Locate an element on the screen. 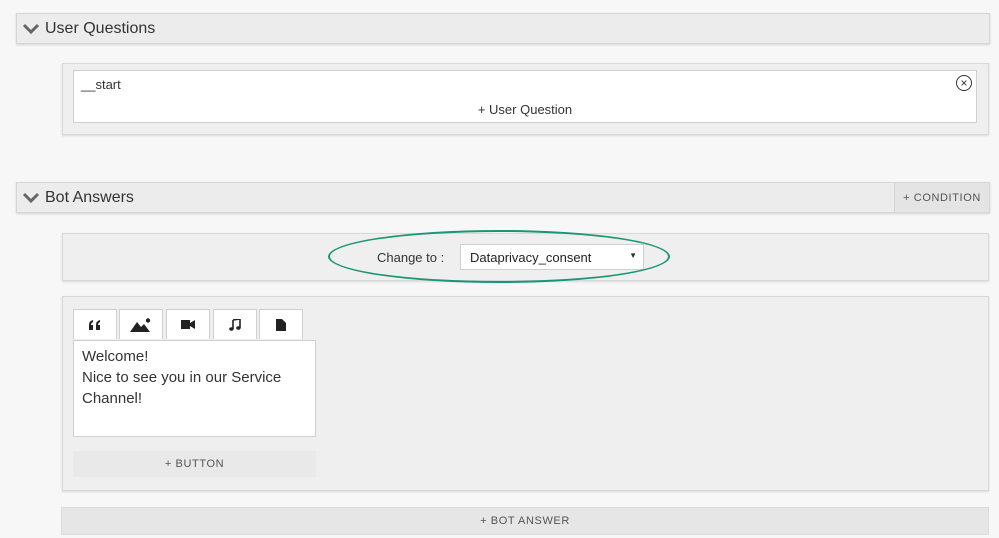 Image resolution: width=999 pixels, height=538 pixels. text-line: Nice to see you in our Service is located at coordinates (182, 377).